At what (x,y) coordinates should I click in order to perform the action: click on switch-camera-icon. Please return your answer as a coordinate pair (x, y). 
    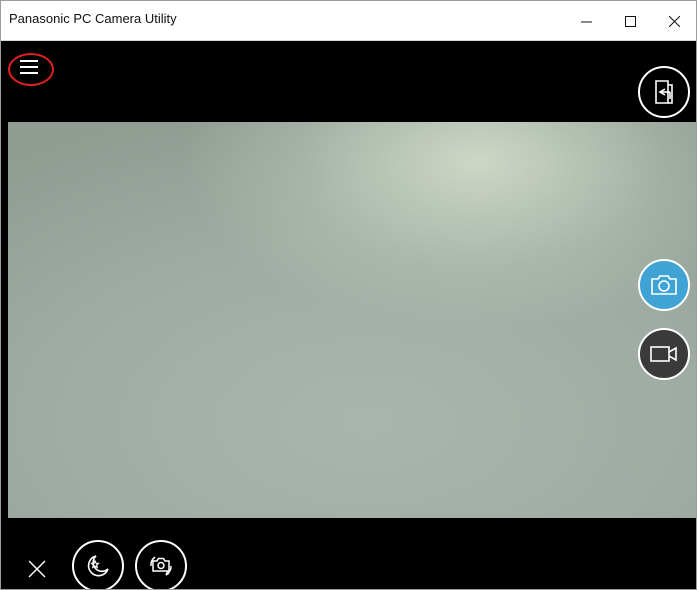
    Looking at the image, I should click on (161, 566).